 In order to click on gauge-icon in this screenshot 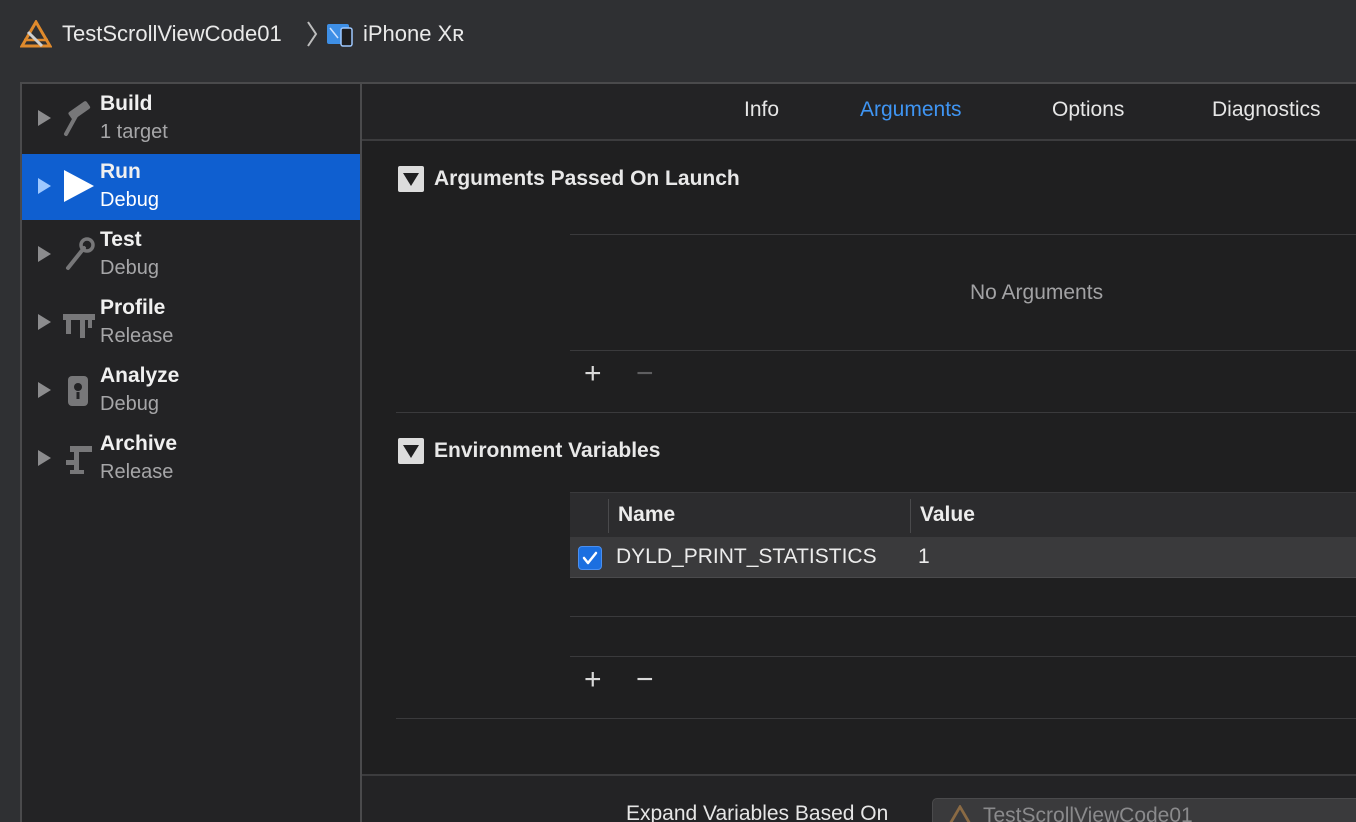, I will do `click(79, 326)`.